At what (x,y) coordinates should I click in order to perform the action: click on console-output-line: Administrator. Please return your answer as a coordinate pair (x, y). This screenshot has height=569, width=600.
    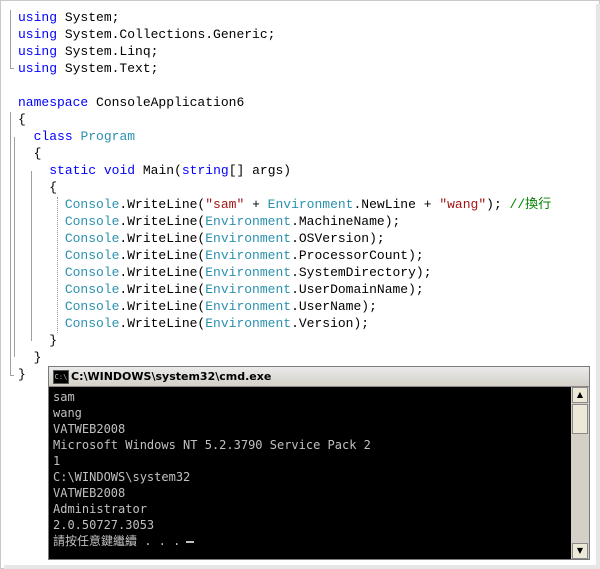
    Looking at the image, I should click on (100, 509).